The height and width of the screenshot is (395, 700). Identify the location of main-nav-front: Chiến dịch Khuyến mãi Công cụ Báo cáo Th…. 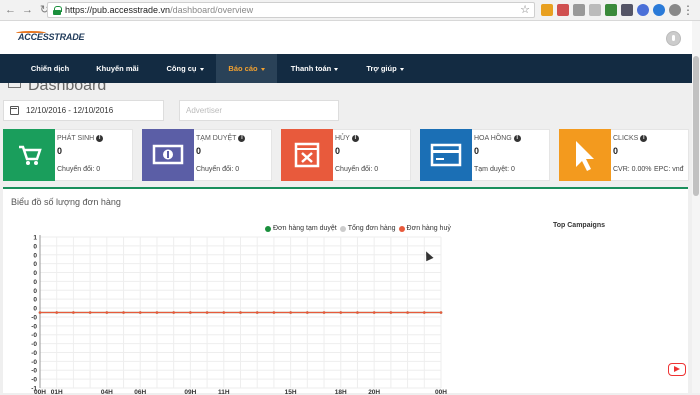
(350, 68).